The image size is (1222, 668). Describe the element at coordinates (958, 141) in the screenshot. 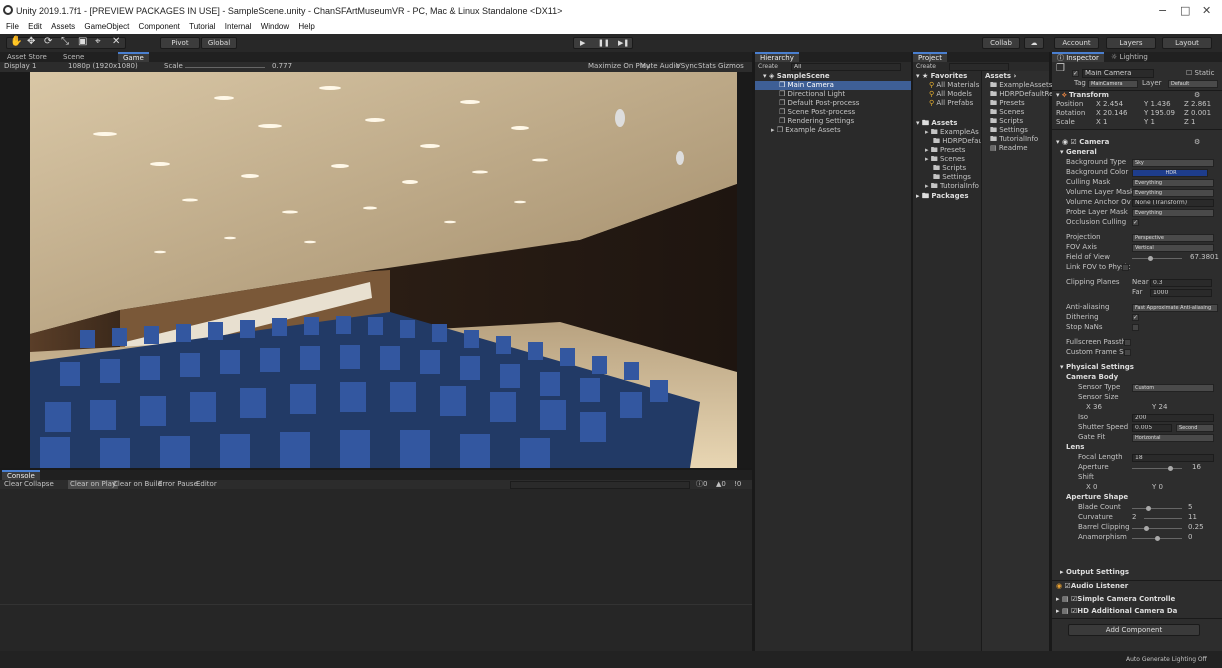

I see `tree-hdrp-default: 🖿 HDRPDefau` at that location.